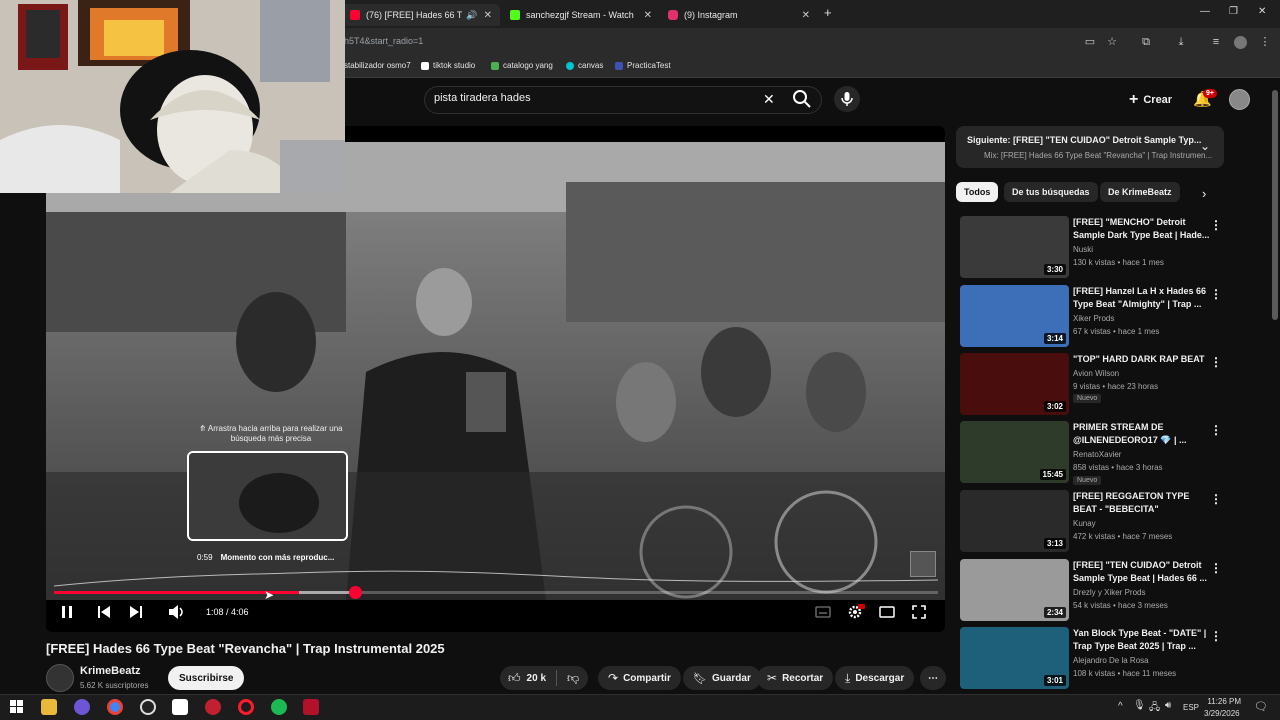  I want to click on theater-mode-button, so click(887, 613).